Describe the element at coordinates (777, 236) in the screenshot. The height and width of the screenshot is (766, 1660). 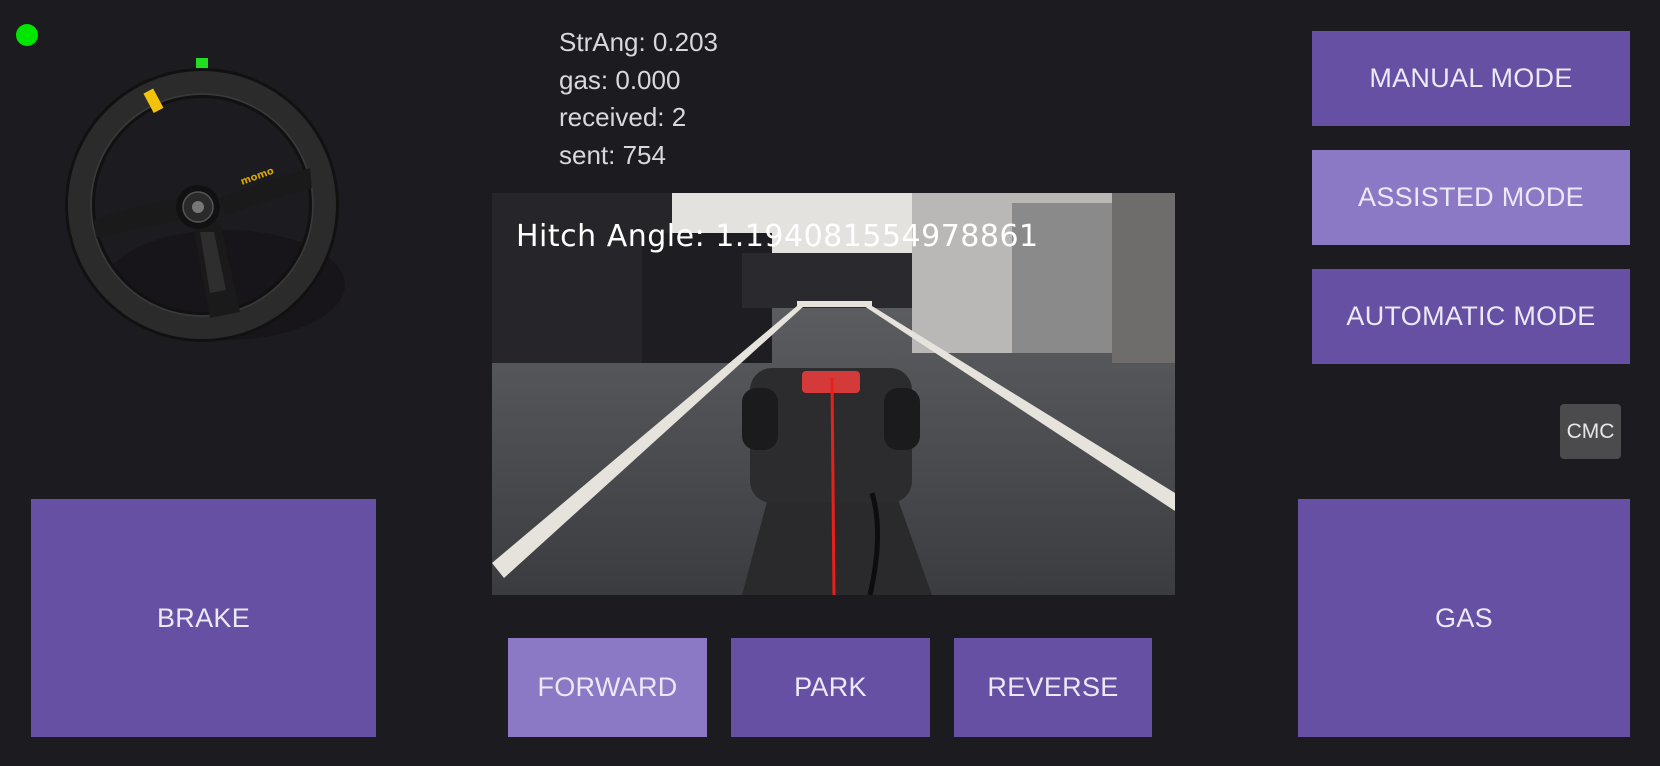
I see `hitch-angle-overlay: Hitch Angle: 1.194081554978861` at that location.